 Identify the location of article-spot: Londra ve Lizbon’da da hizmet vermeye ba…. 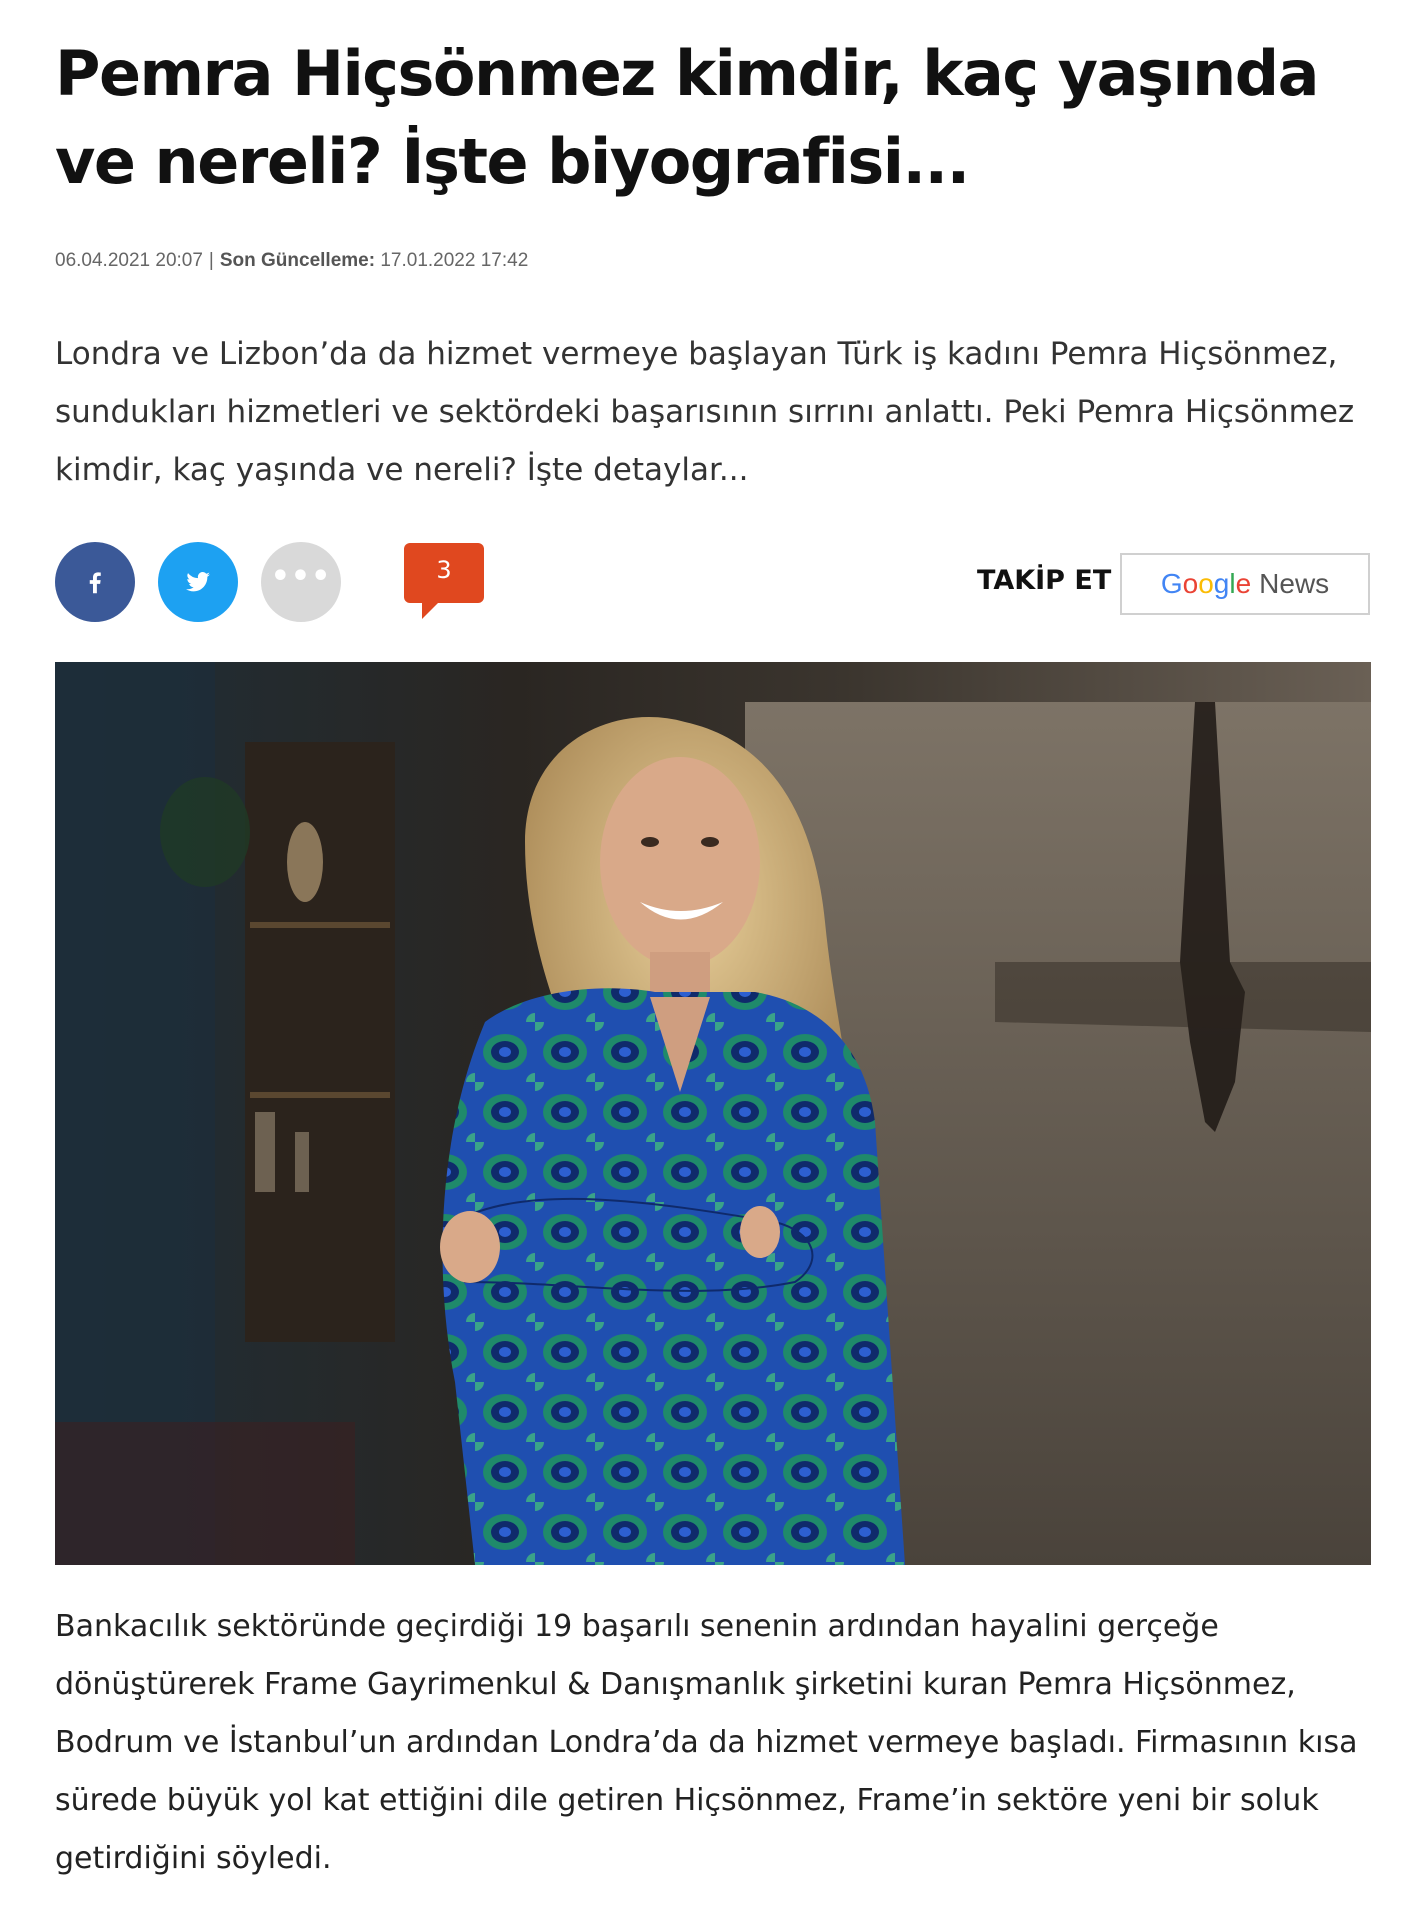
(705, 412).